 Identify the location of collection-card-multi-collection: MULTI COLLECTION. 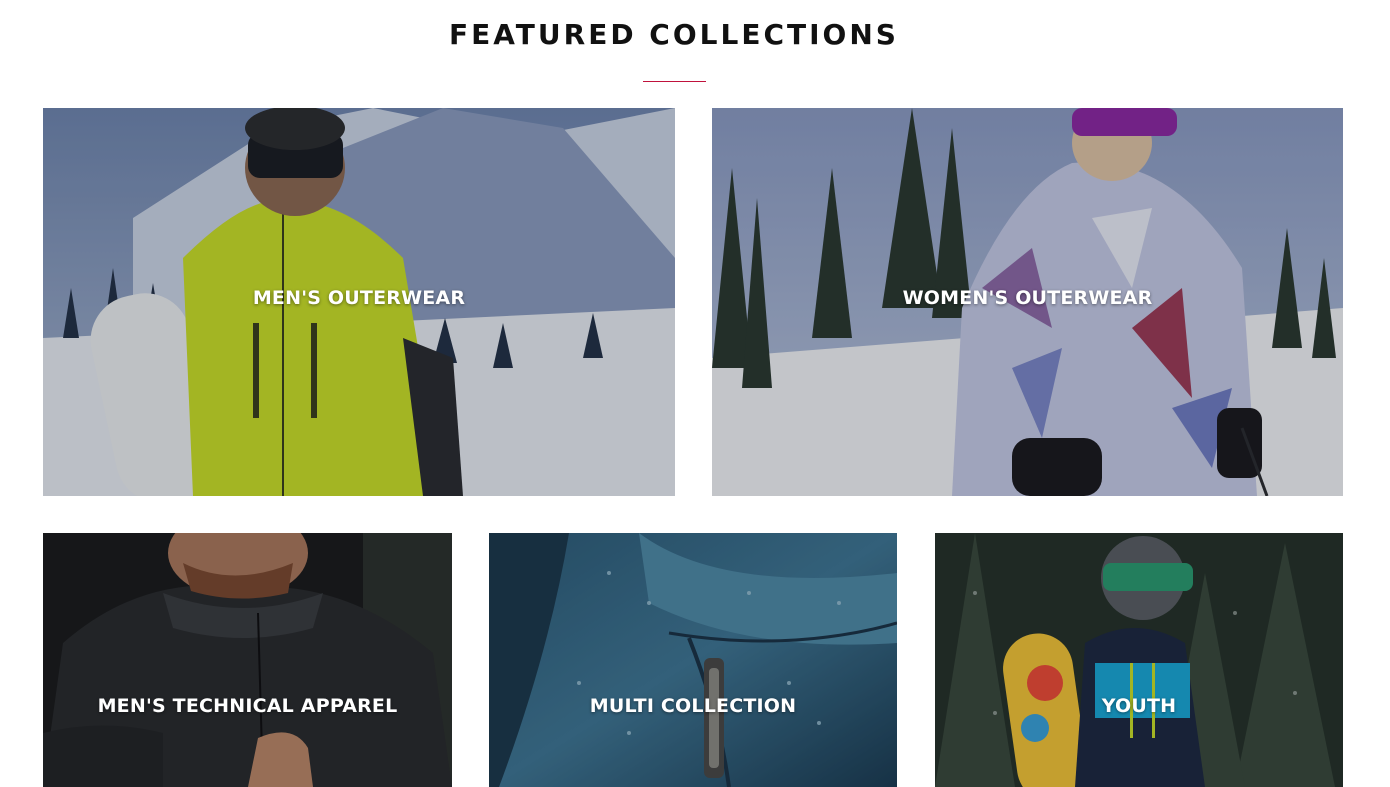
(693, 660).